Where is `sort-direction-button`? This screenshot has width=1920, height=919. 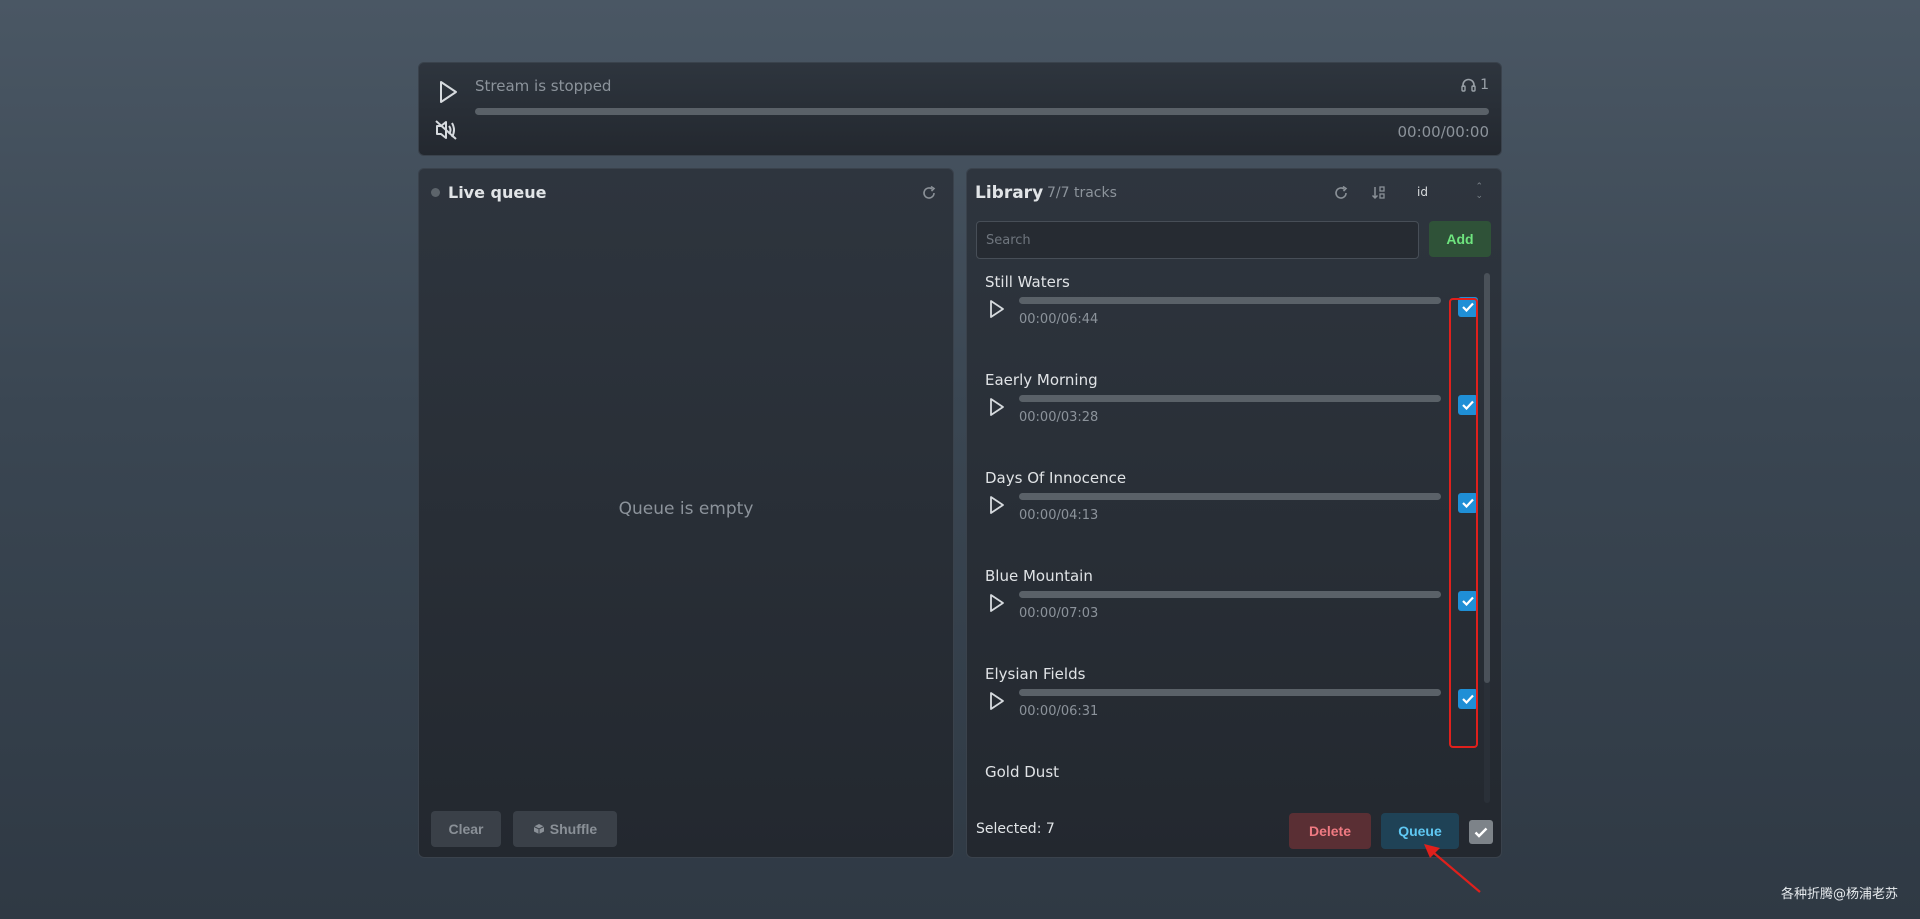 sort-direction-button is located at coordinates (1379, 193).